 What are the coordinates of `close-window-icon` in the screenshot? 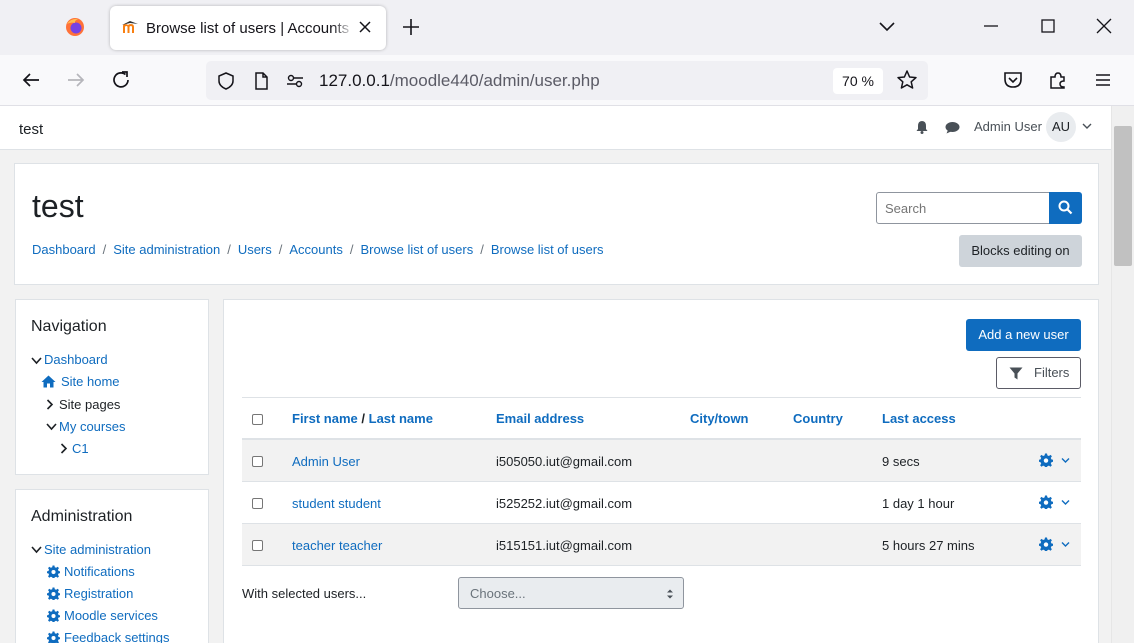 It's located at (1104, 26).